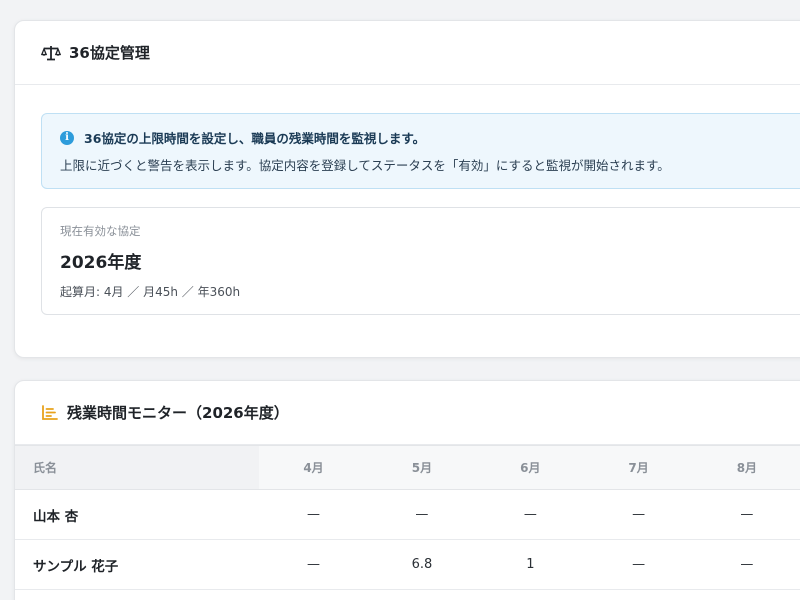 This screenshot has width=800, height=600. Describe the element at coordinates (255, 138) in the screenshot. I see `info-headline: 36協定の上限時間を設定し、職員の残業時間を監視します。` at that location.